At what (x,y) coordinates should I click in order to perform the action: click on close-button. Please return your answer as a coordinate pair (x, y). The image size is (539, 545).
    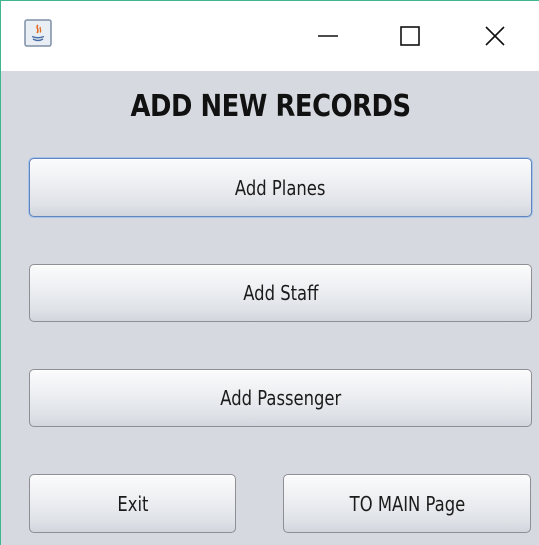
    Looking at the image, I should click on (495, 36).